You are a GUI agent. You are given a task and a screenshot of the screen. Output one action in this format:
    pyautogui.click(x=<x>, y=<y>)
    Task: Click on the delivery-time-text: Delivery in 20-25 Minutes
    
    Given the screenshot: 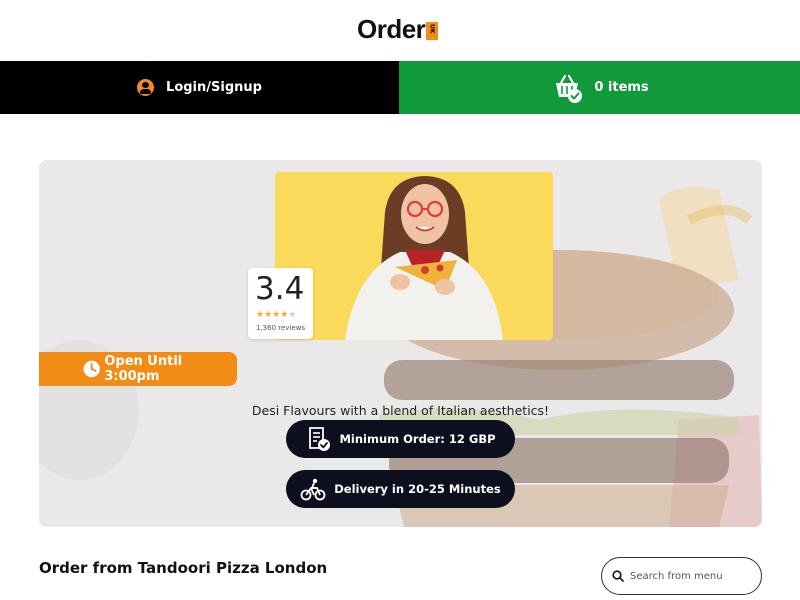 What is the action you would take?
    pyautogui.click(x=417, y=489)
    